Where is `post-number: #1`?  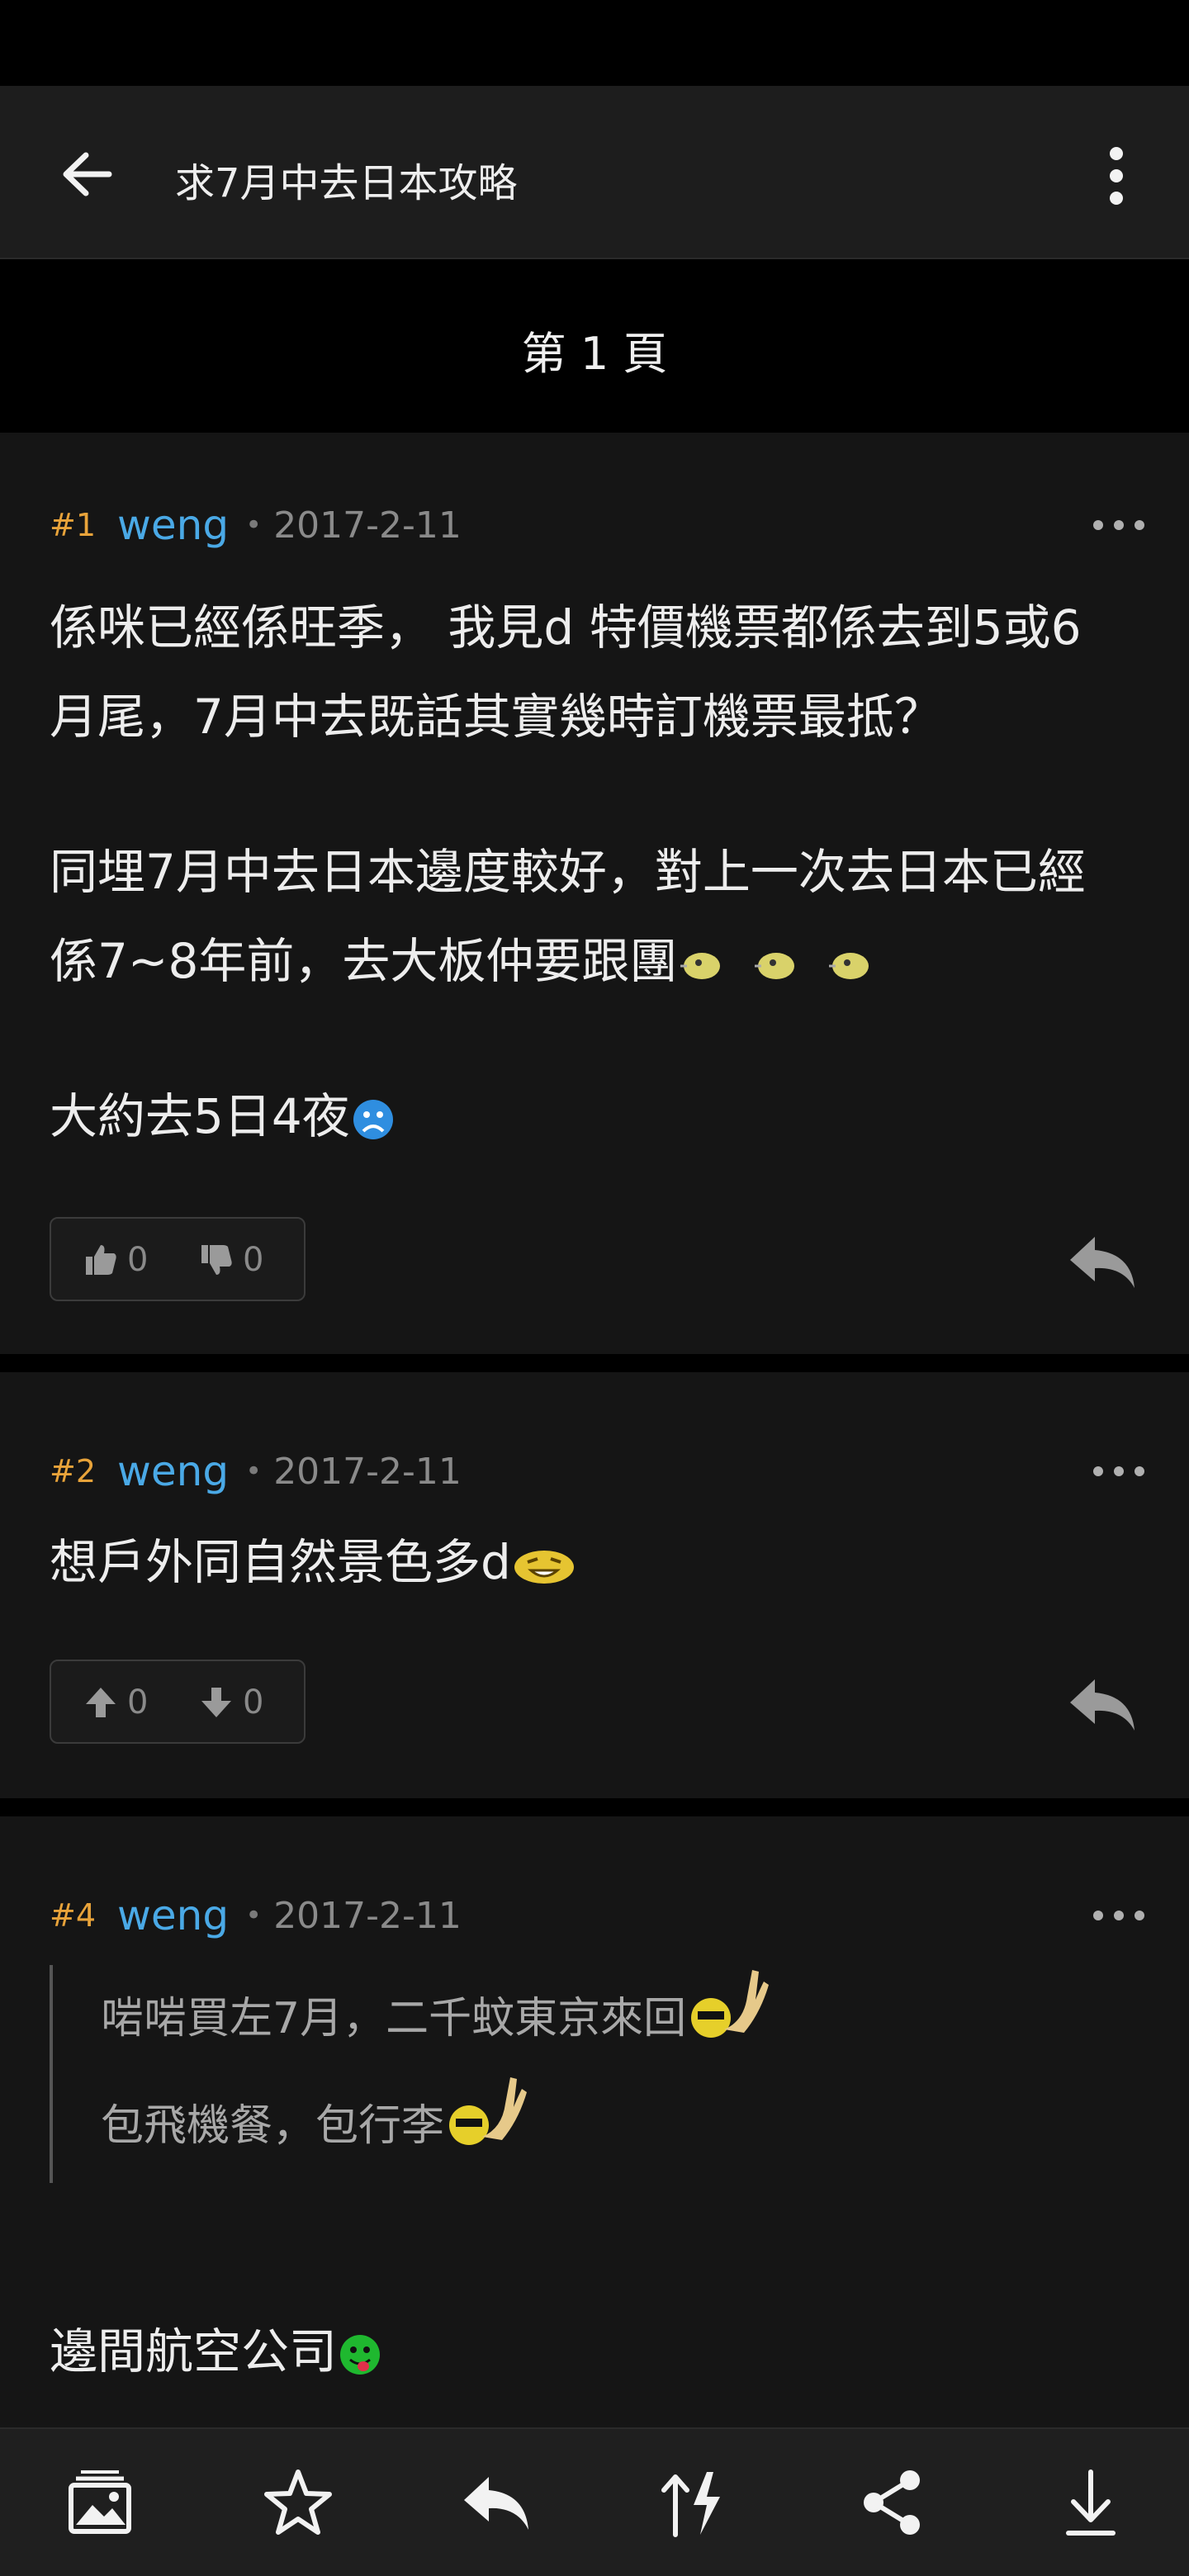 post-number: #1 is located at coordinates (73, 525).